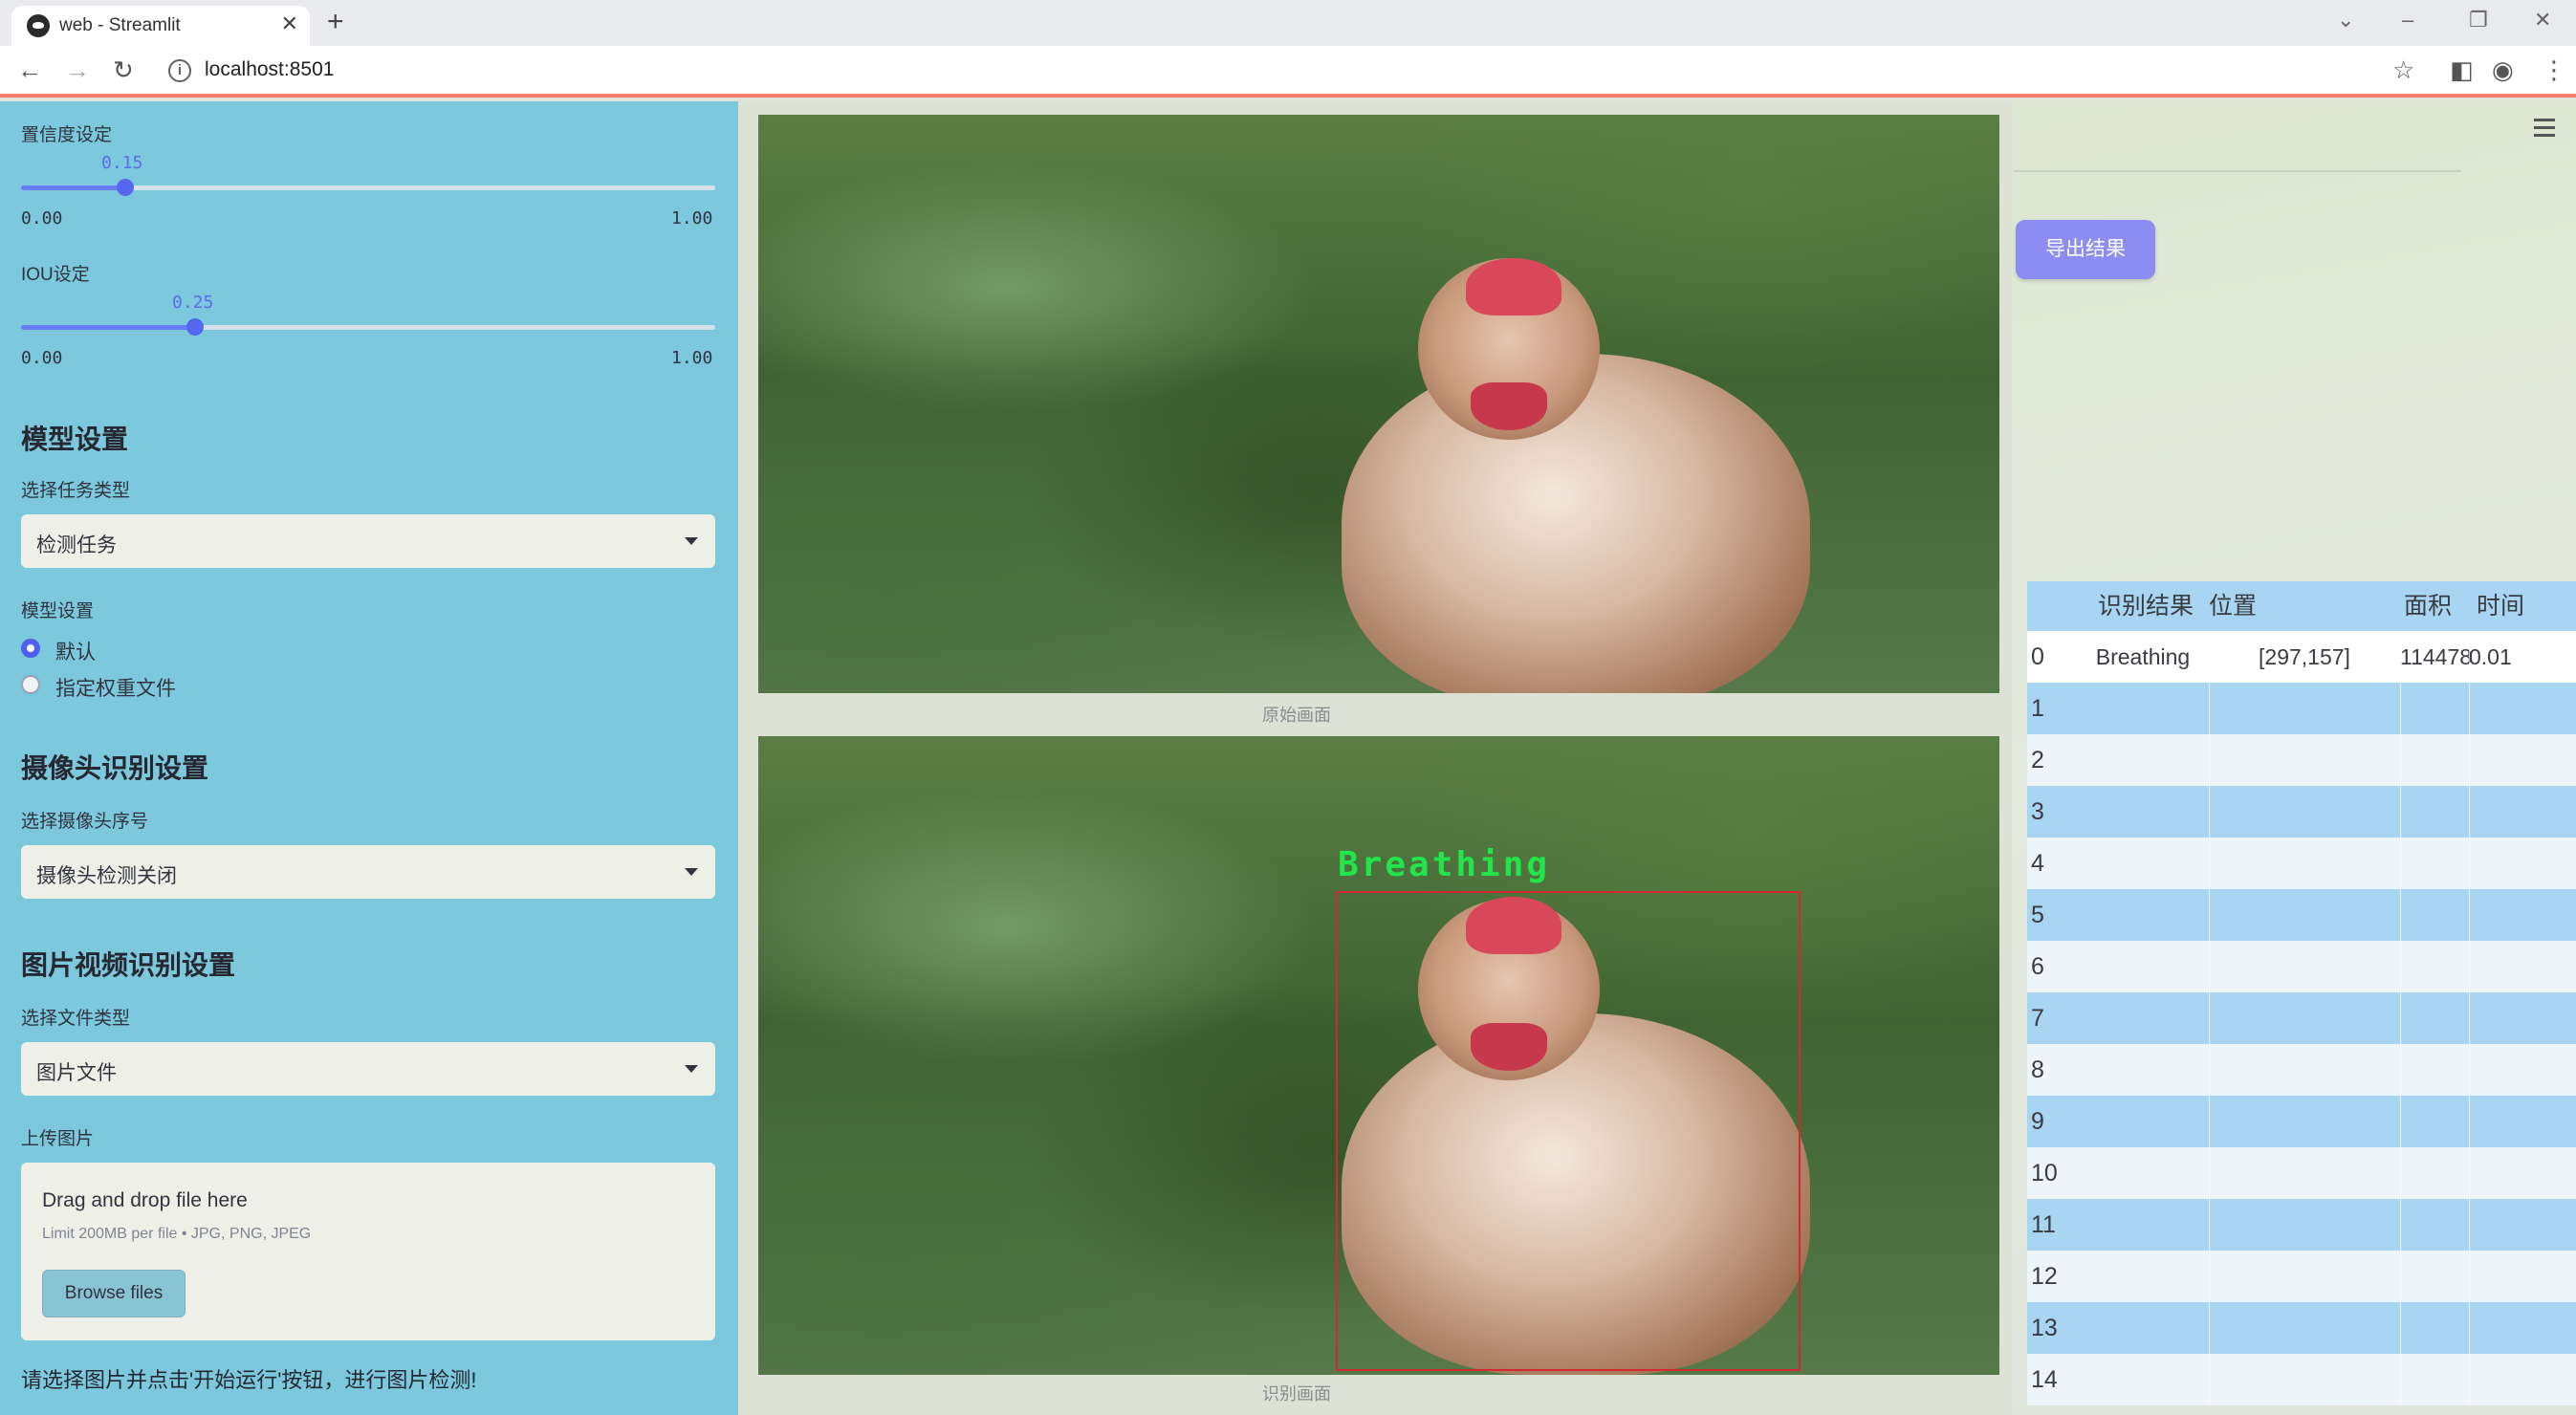  What do you see at coordinates (2044, 1173) in the screenshot?
I see `table-cell-index: 10` at bounding box center [2044, 1173].